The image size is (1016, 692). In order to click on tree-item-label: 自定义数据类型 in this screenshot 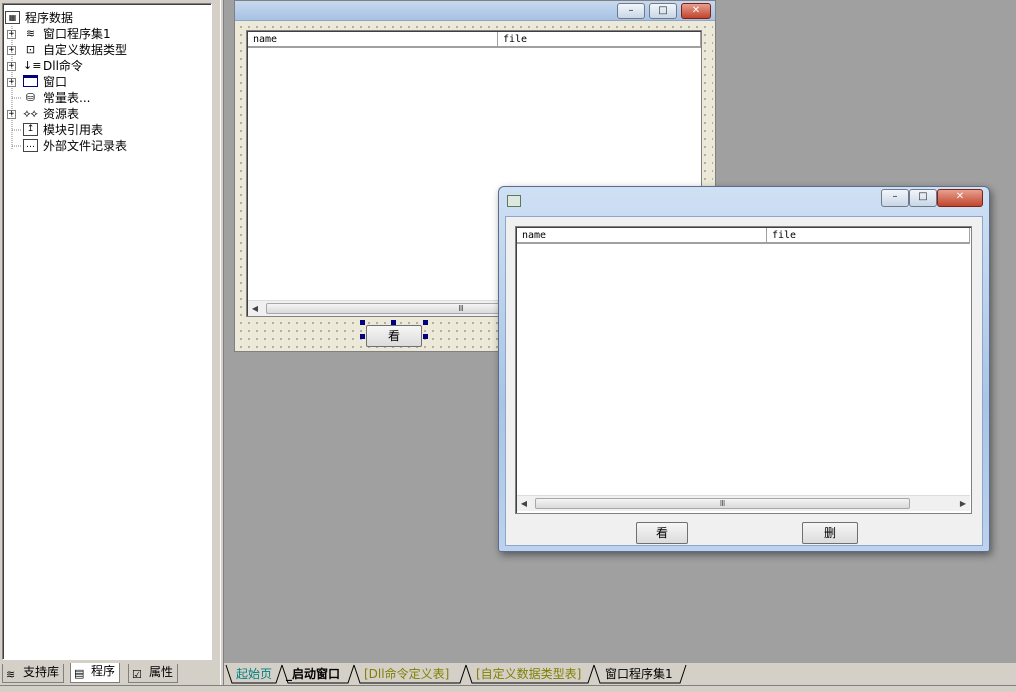, I will do `click(85, 50)`.